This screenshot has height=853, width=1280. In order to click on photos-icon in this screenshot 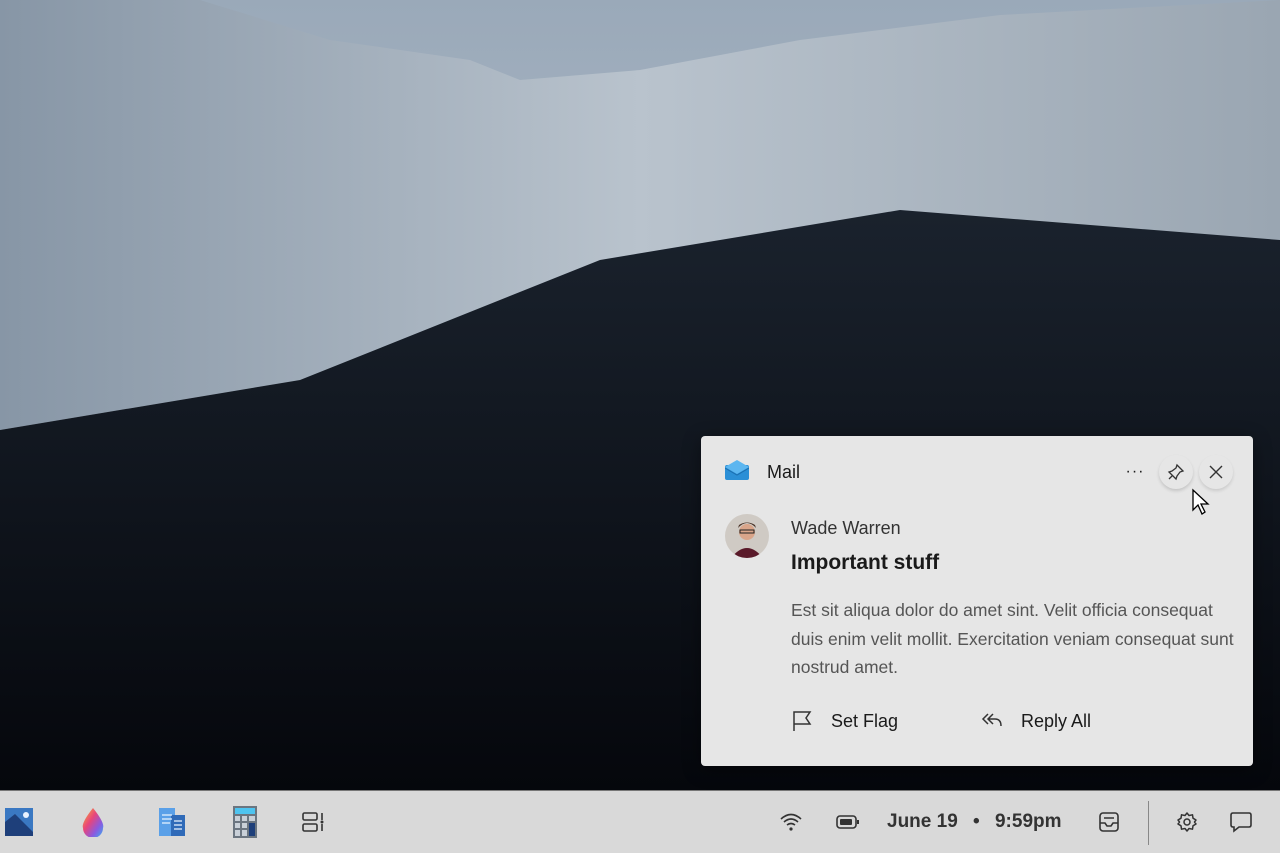, I will do `click(19, 822)`.